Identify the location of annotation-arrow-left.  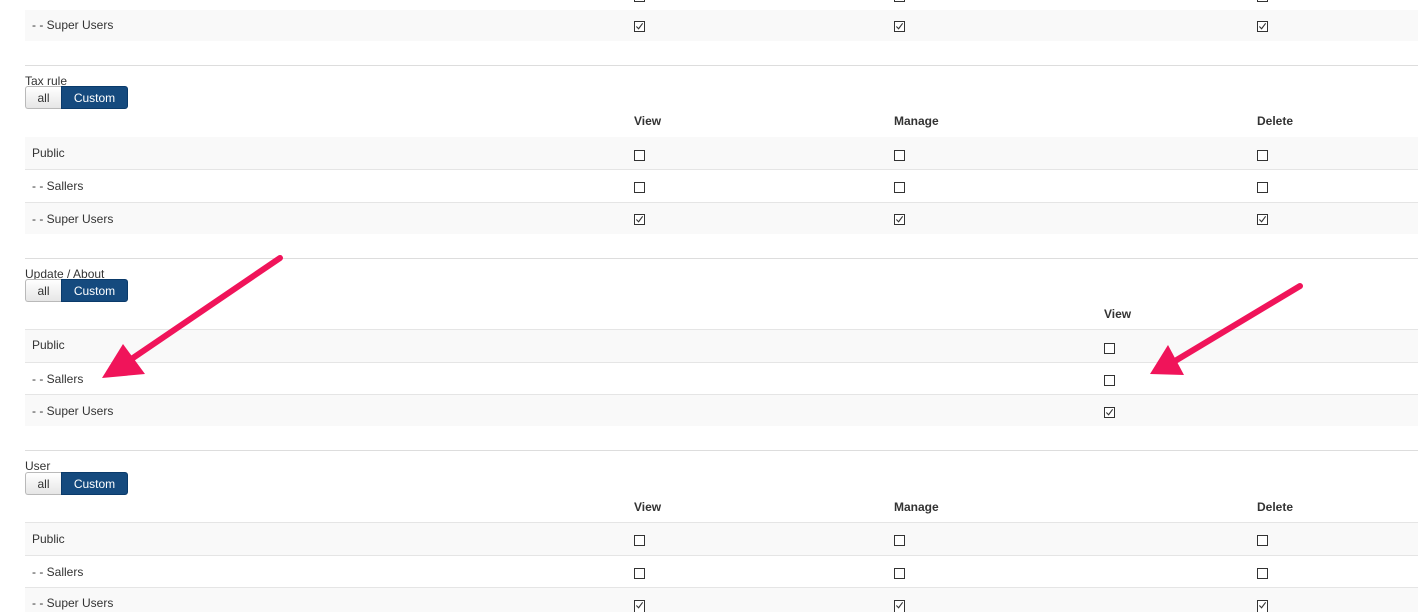
(192, 316).